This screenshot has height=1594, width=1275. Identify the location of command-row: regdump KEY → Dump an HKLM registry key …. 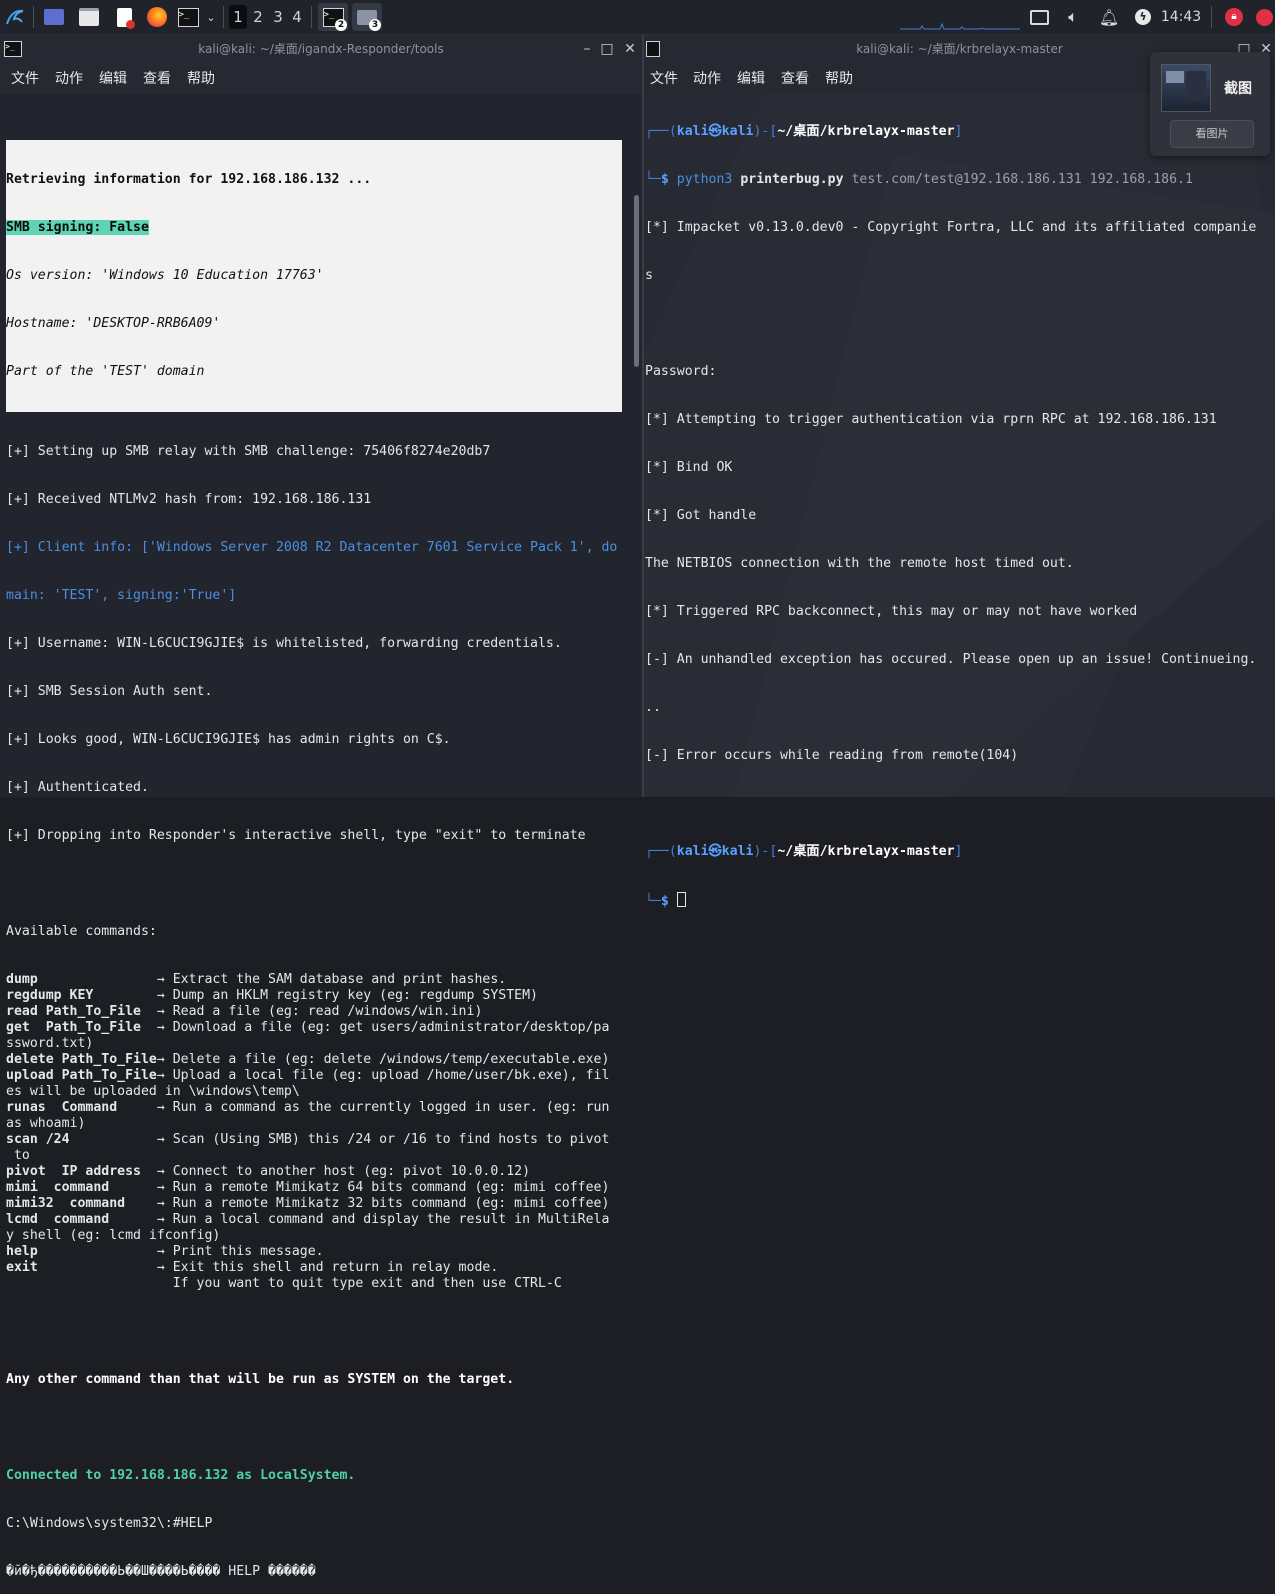
(318, 996).